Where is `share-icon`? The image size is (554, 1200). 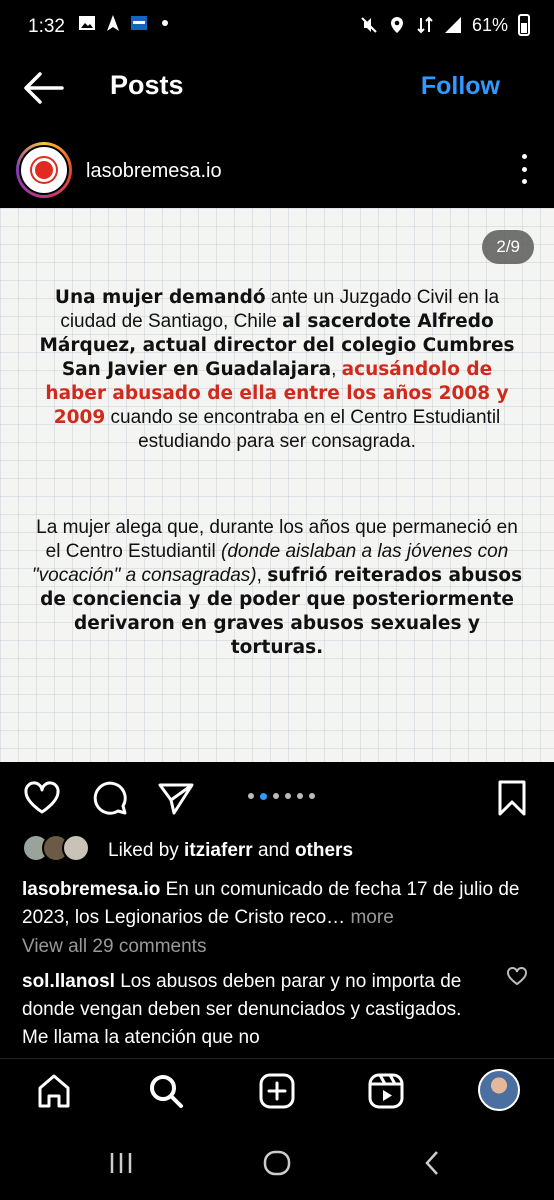
share-icon is located at coordinates (176, 798).